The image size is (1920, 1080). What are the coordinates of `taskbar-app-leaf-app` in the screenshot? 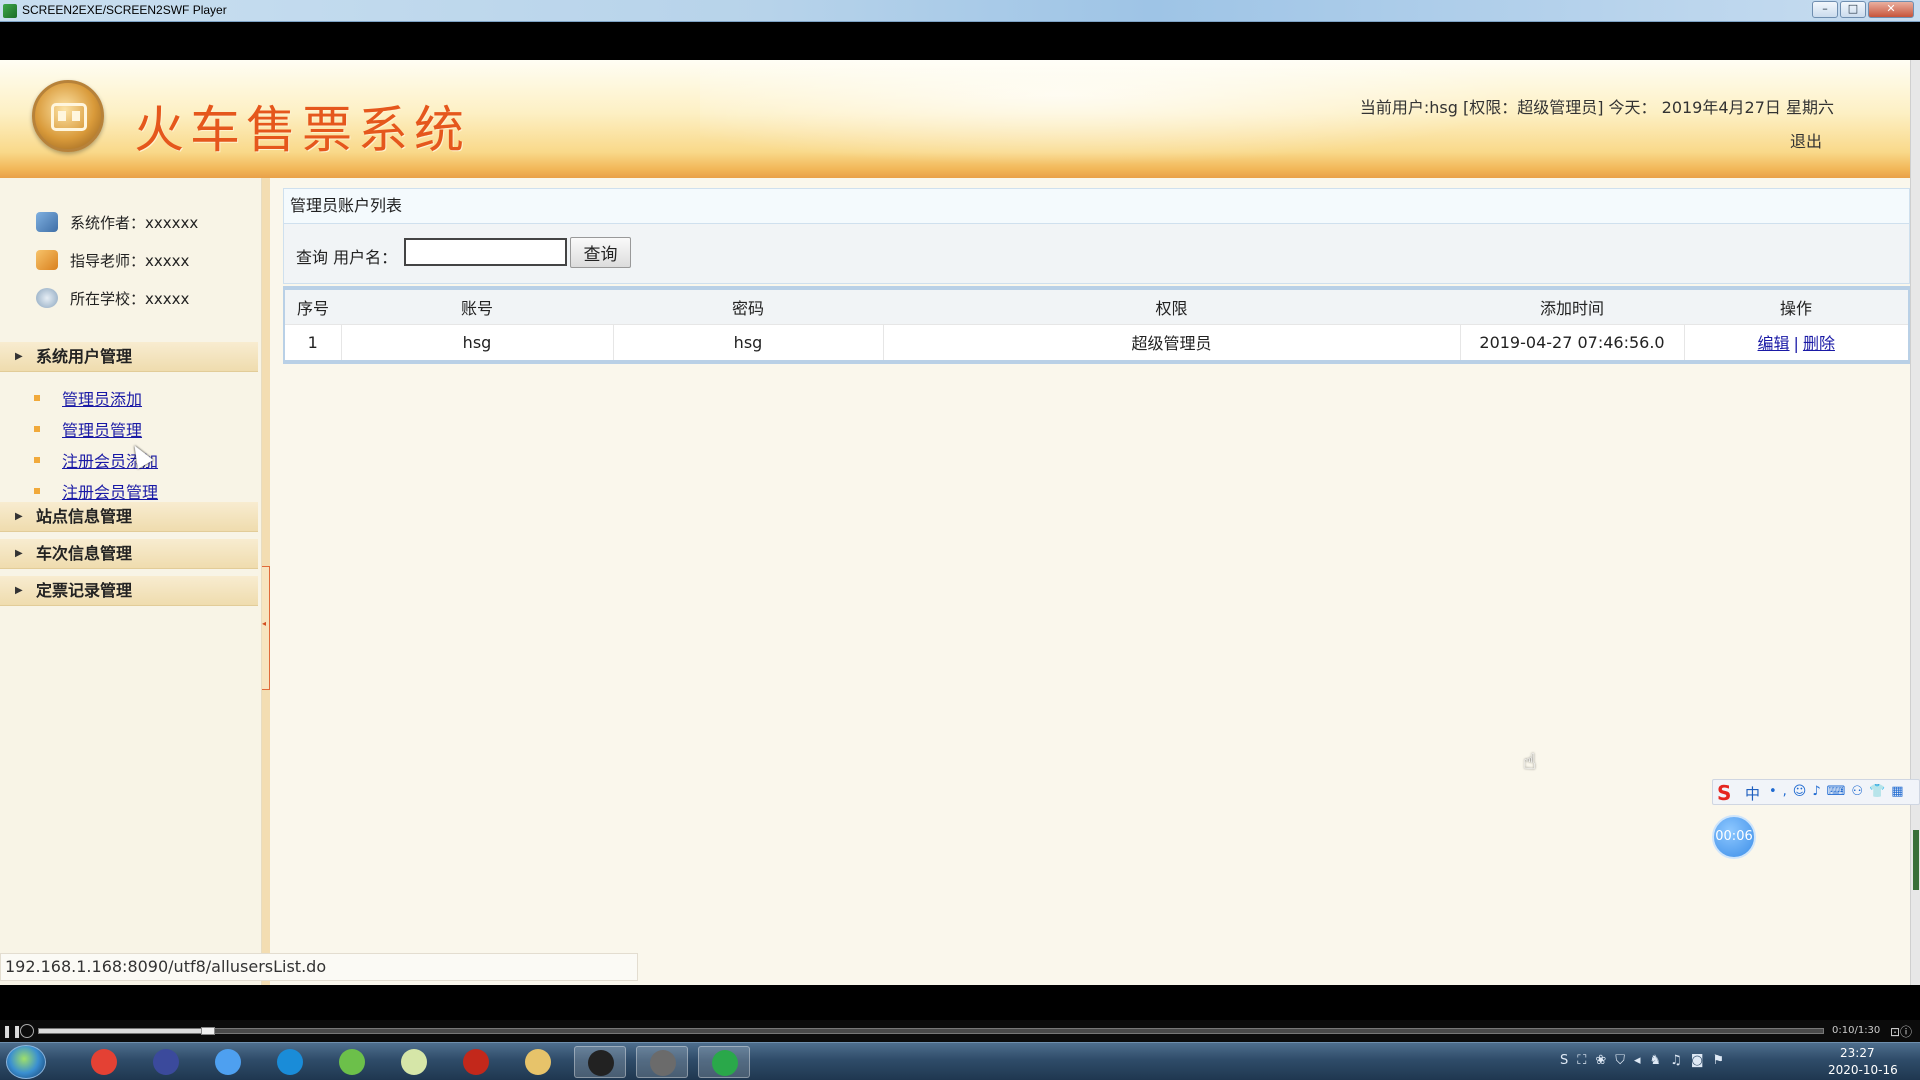 It's located at (352, 1062).